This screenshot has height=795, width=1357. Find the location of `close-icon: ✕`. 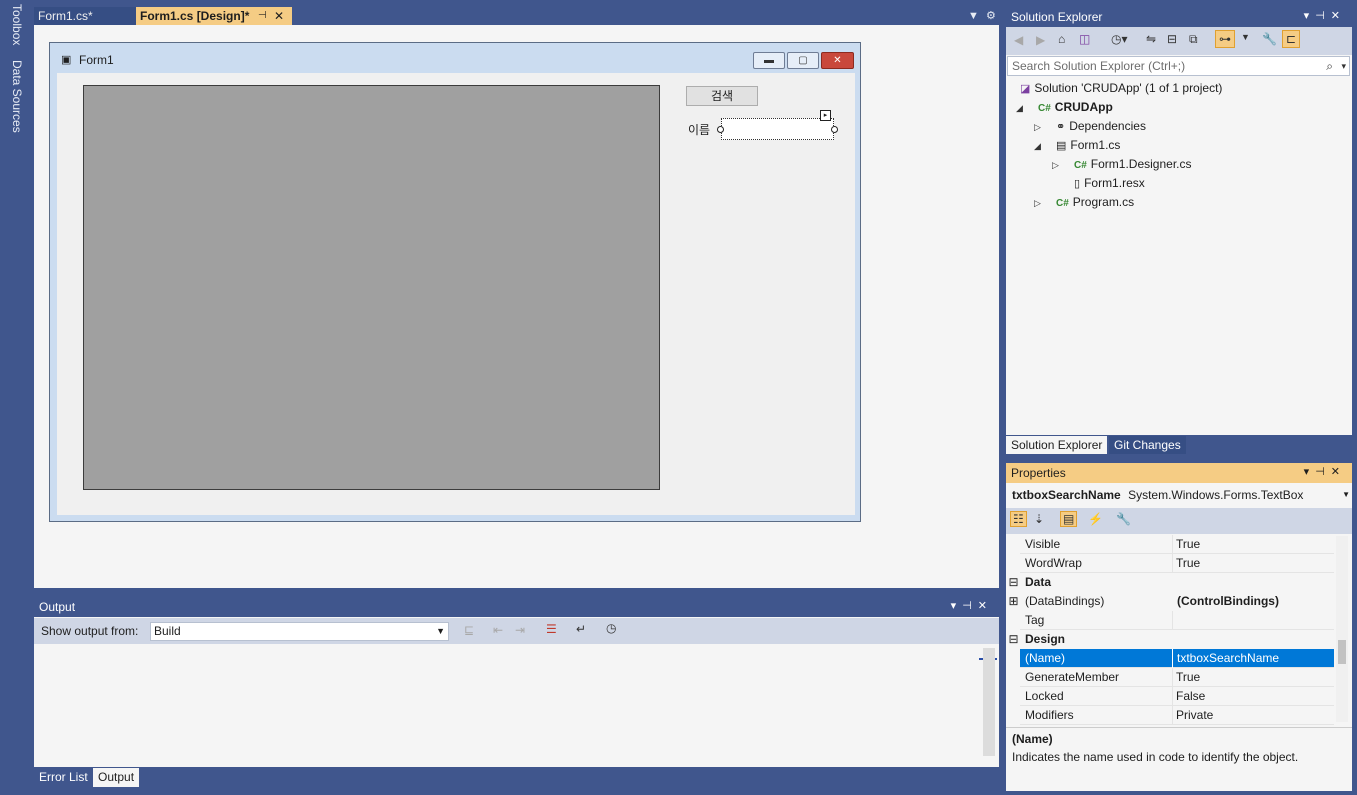

close-icon: ✕ is located at coordinates (279, 16).